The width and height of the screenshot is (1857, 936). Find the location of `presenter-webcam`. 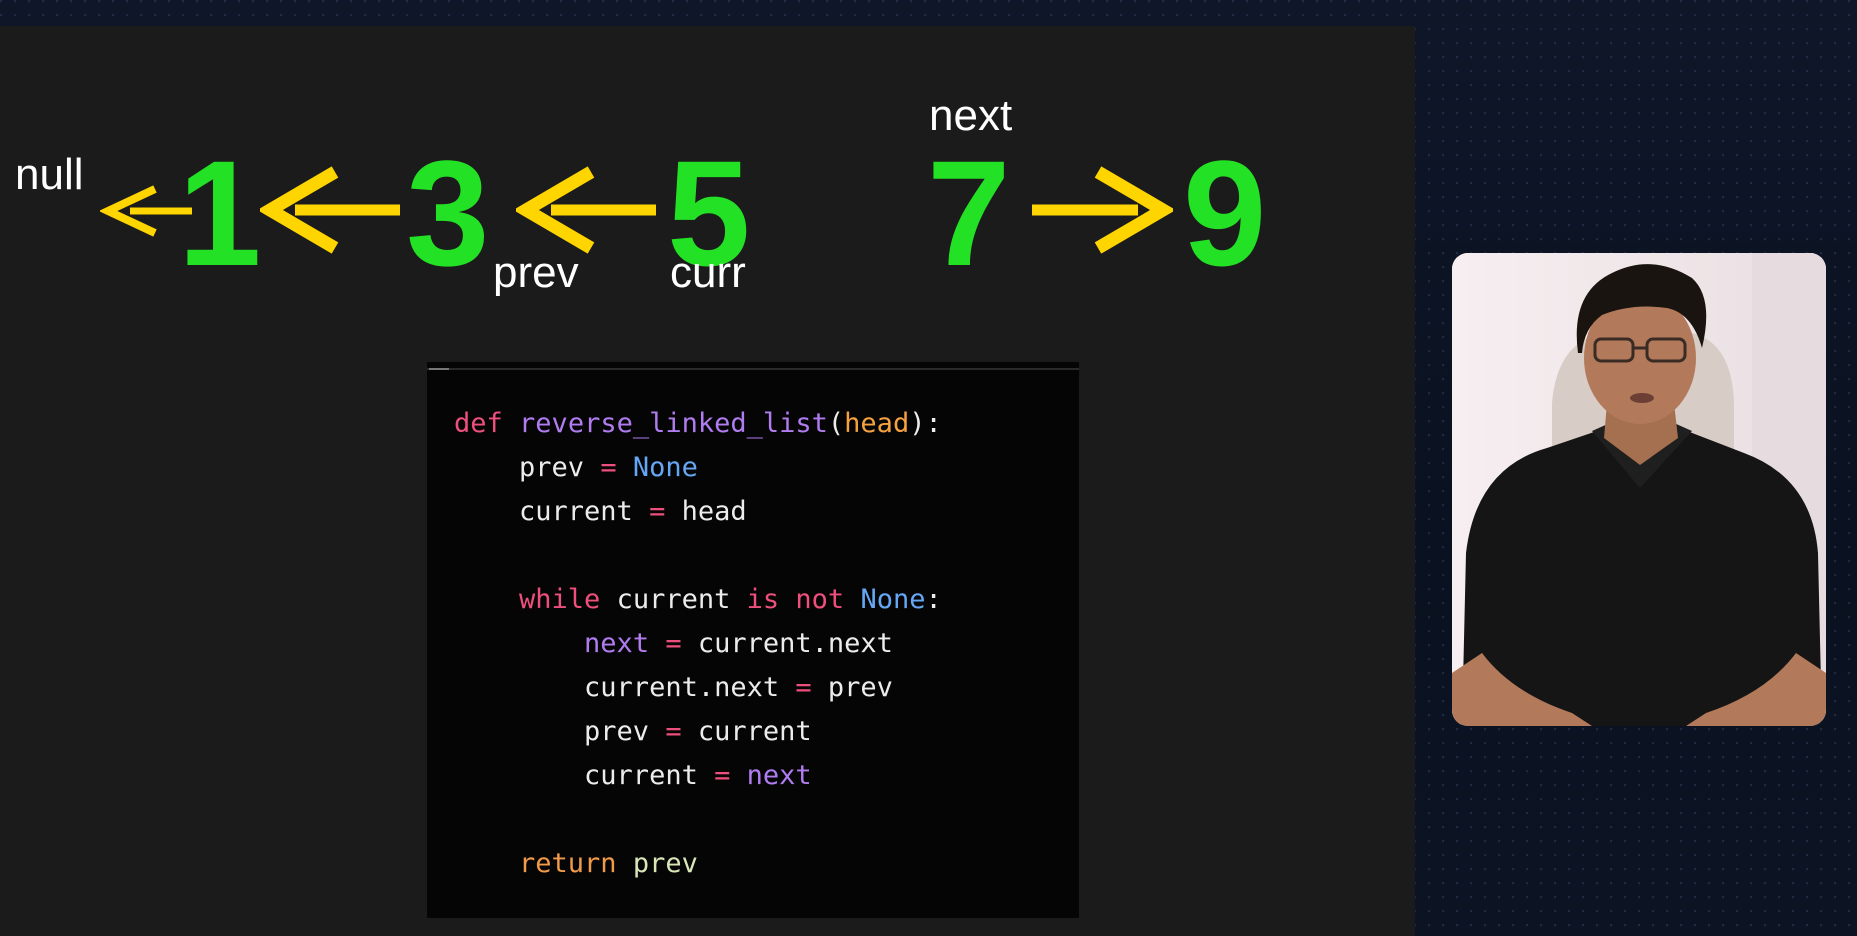

presenter-webcam is located at coordinates (1639, 489).